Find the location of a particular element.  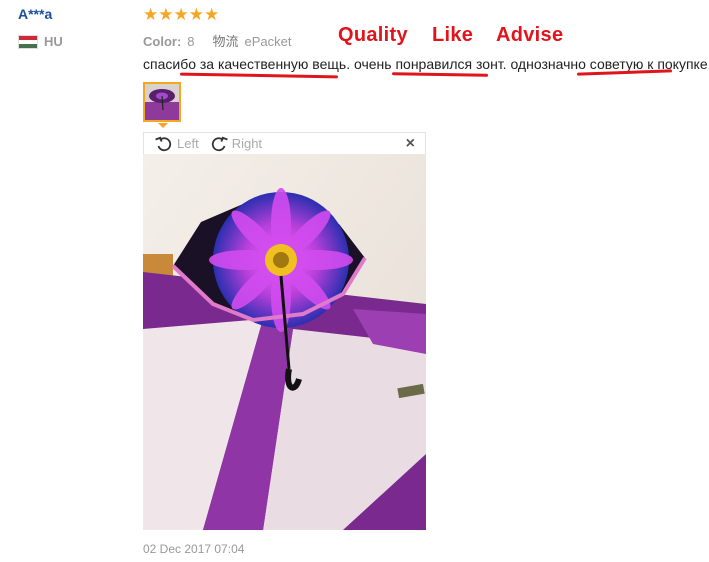

reviewer-name: A***a is located at coordinates (35, 14).